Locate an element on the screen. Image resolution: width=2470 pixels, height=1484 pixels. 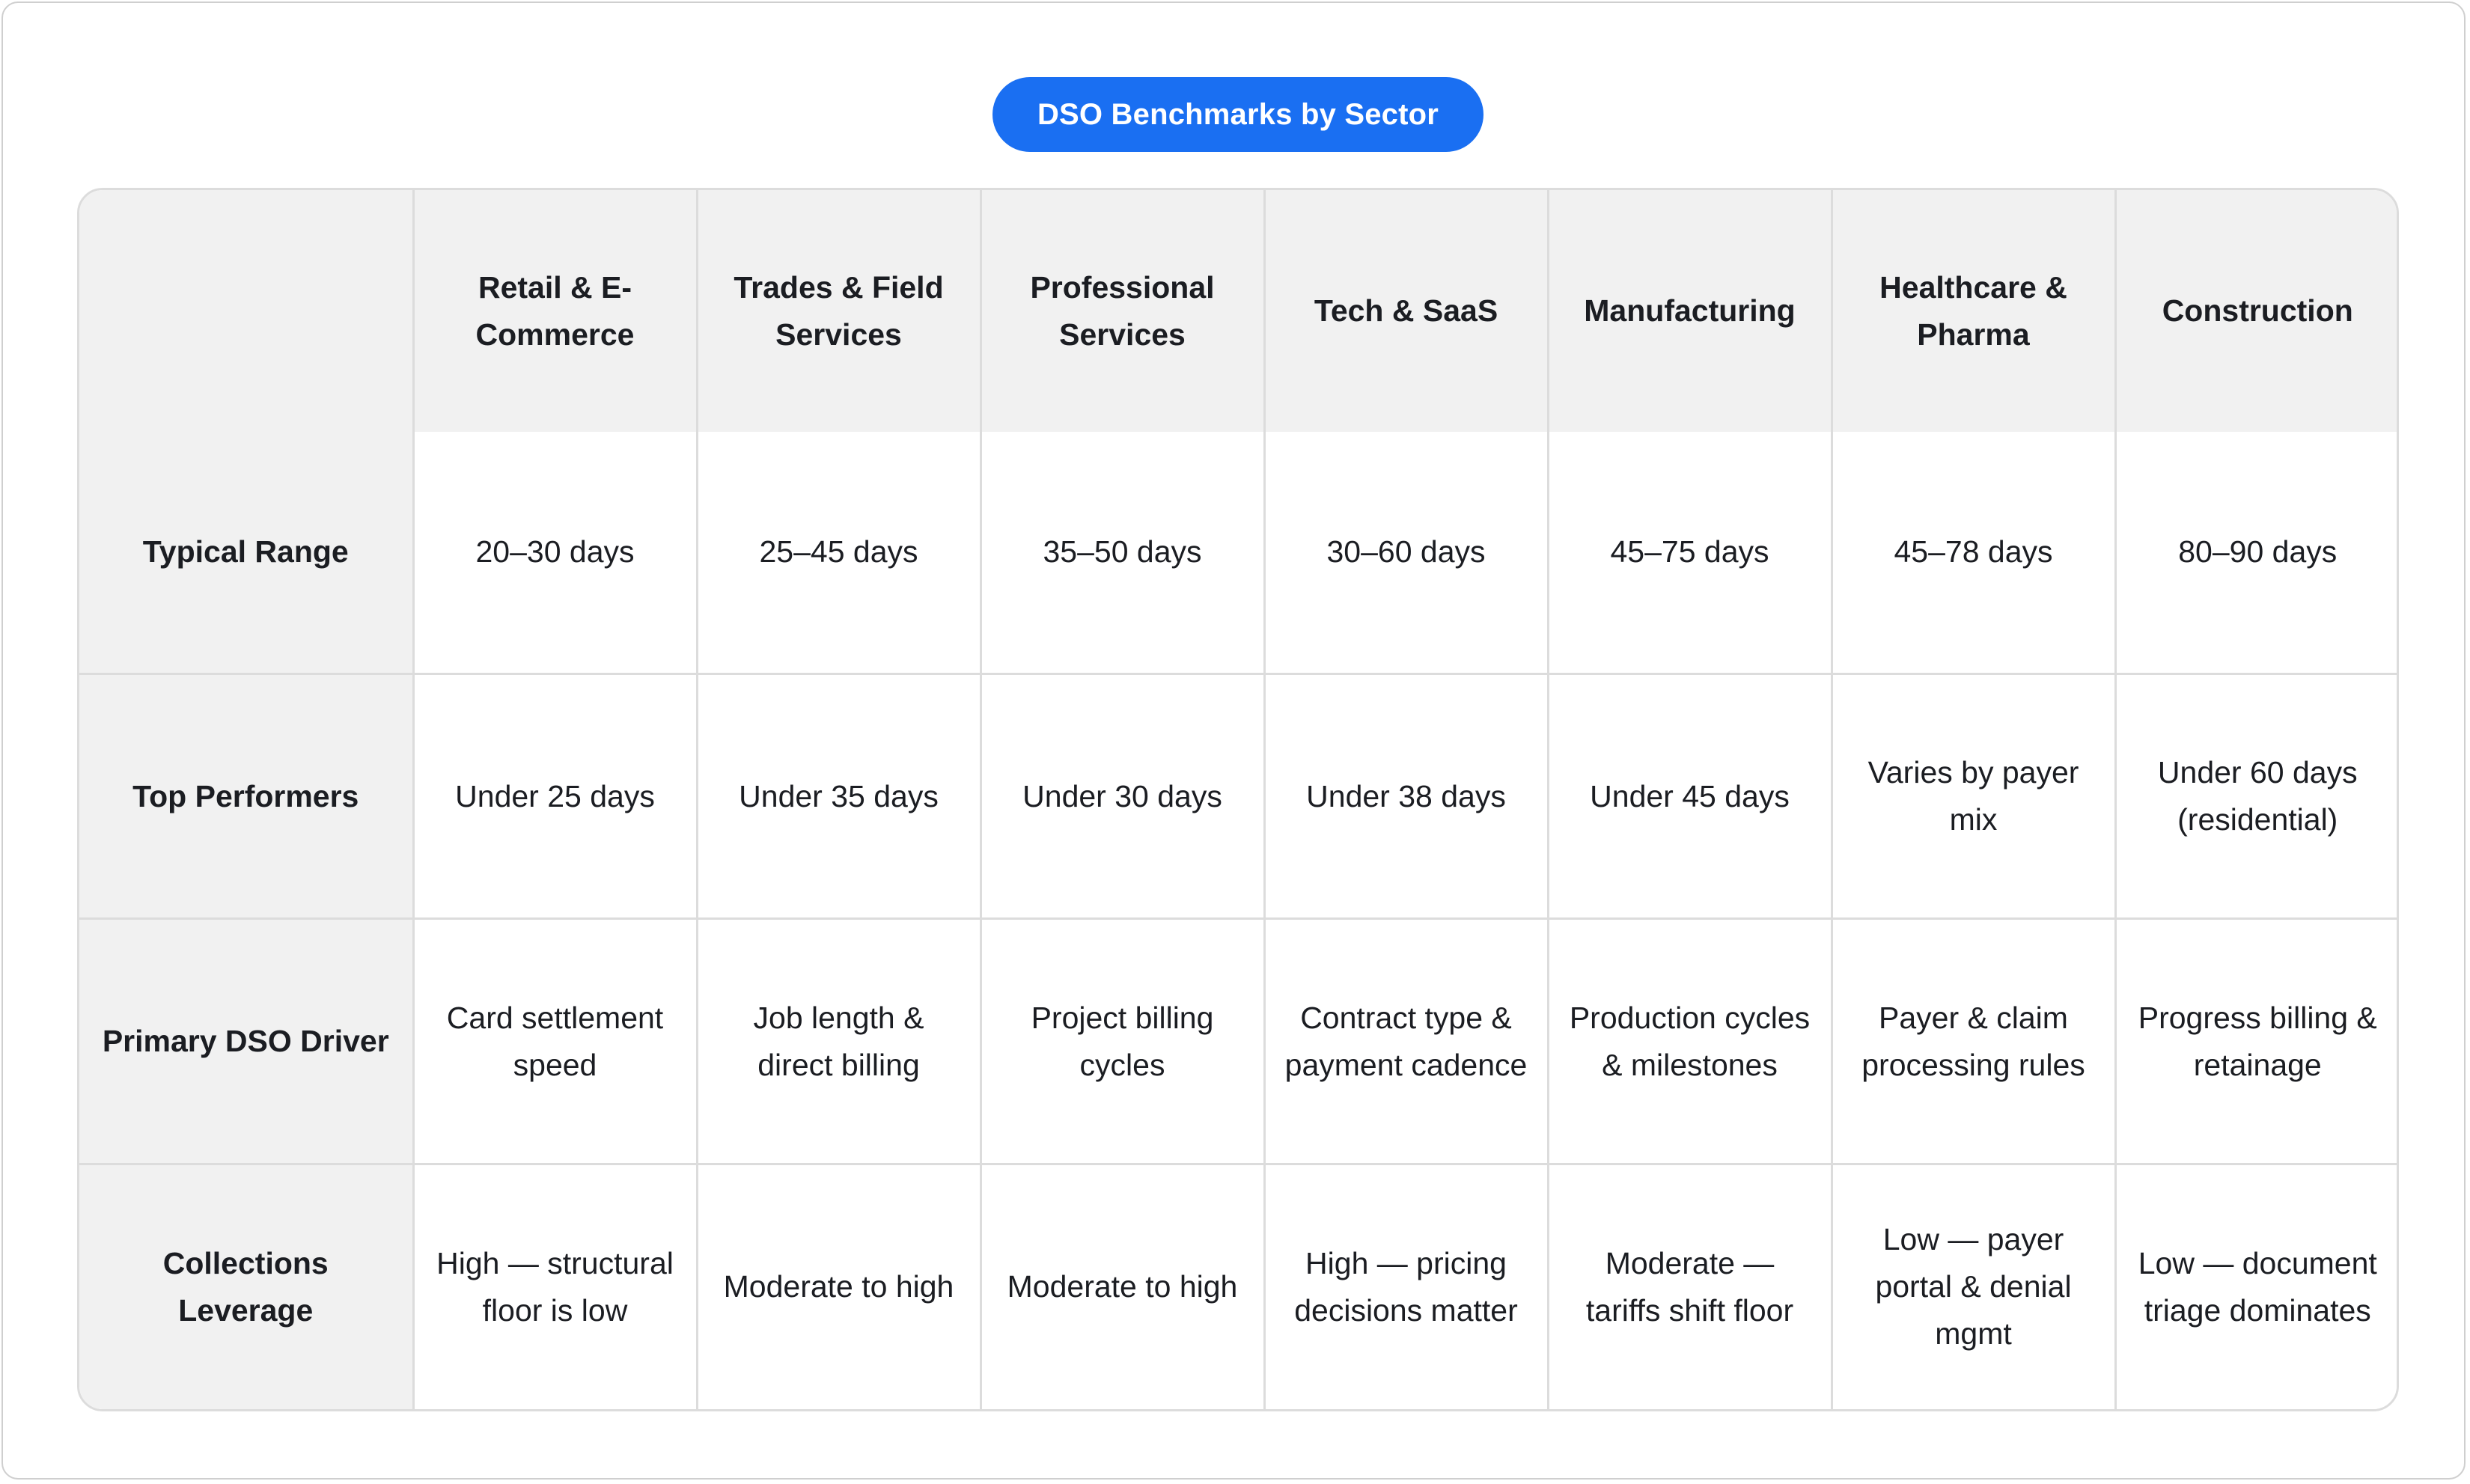
column-header: Construction is located at coordinates (2255, 311).